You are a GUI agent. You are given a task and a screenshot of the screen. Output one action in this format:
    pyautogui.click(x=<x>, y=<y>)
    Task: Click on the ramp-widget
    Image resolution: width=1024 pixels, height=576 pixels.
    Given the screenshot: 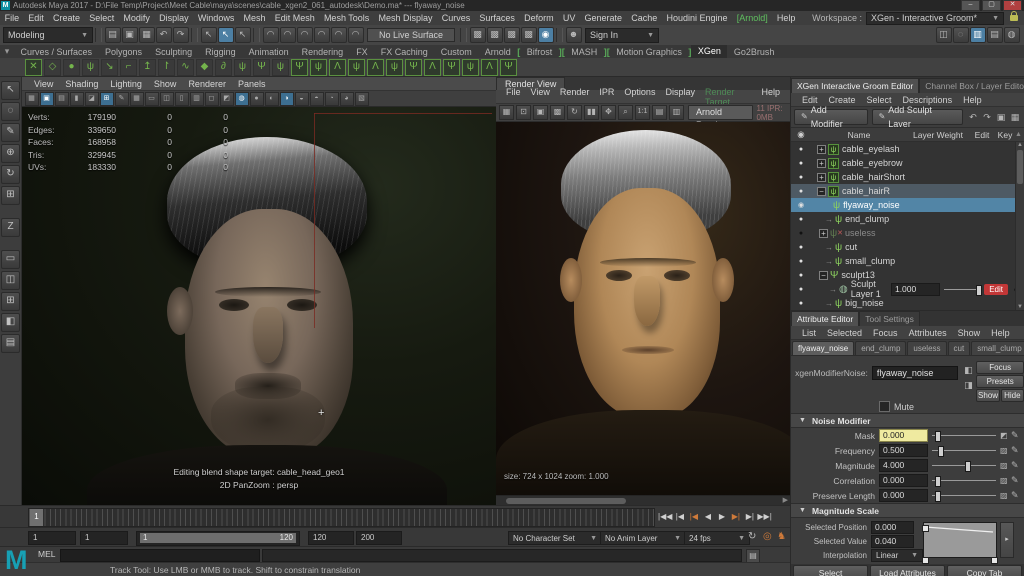 What is the action you would take?
    pyautogui.click(x=960, y=543)
    